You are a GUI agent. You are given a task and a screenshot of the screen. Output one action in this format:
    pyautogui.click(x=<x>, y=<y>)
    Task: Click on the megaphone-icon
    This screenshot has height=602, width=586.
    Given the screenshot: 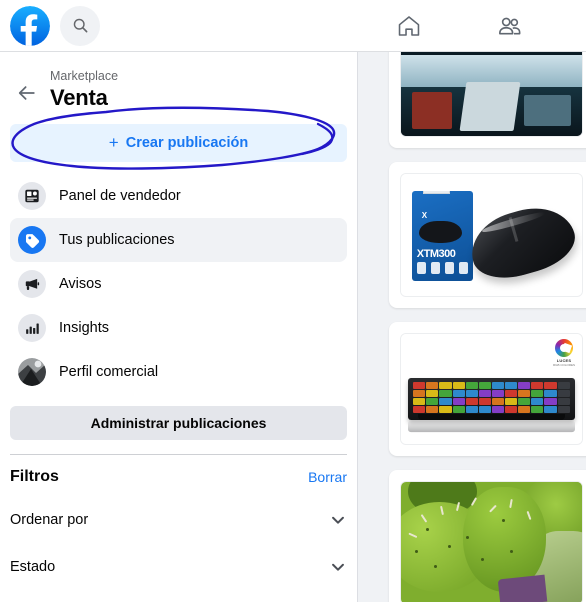 What is the action you would take?
    pyautogui.click(x=32, y=284)
    